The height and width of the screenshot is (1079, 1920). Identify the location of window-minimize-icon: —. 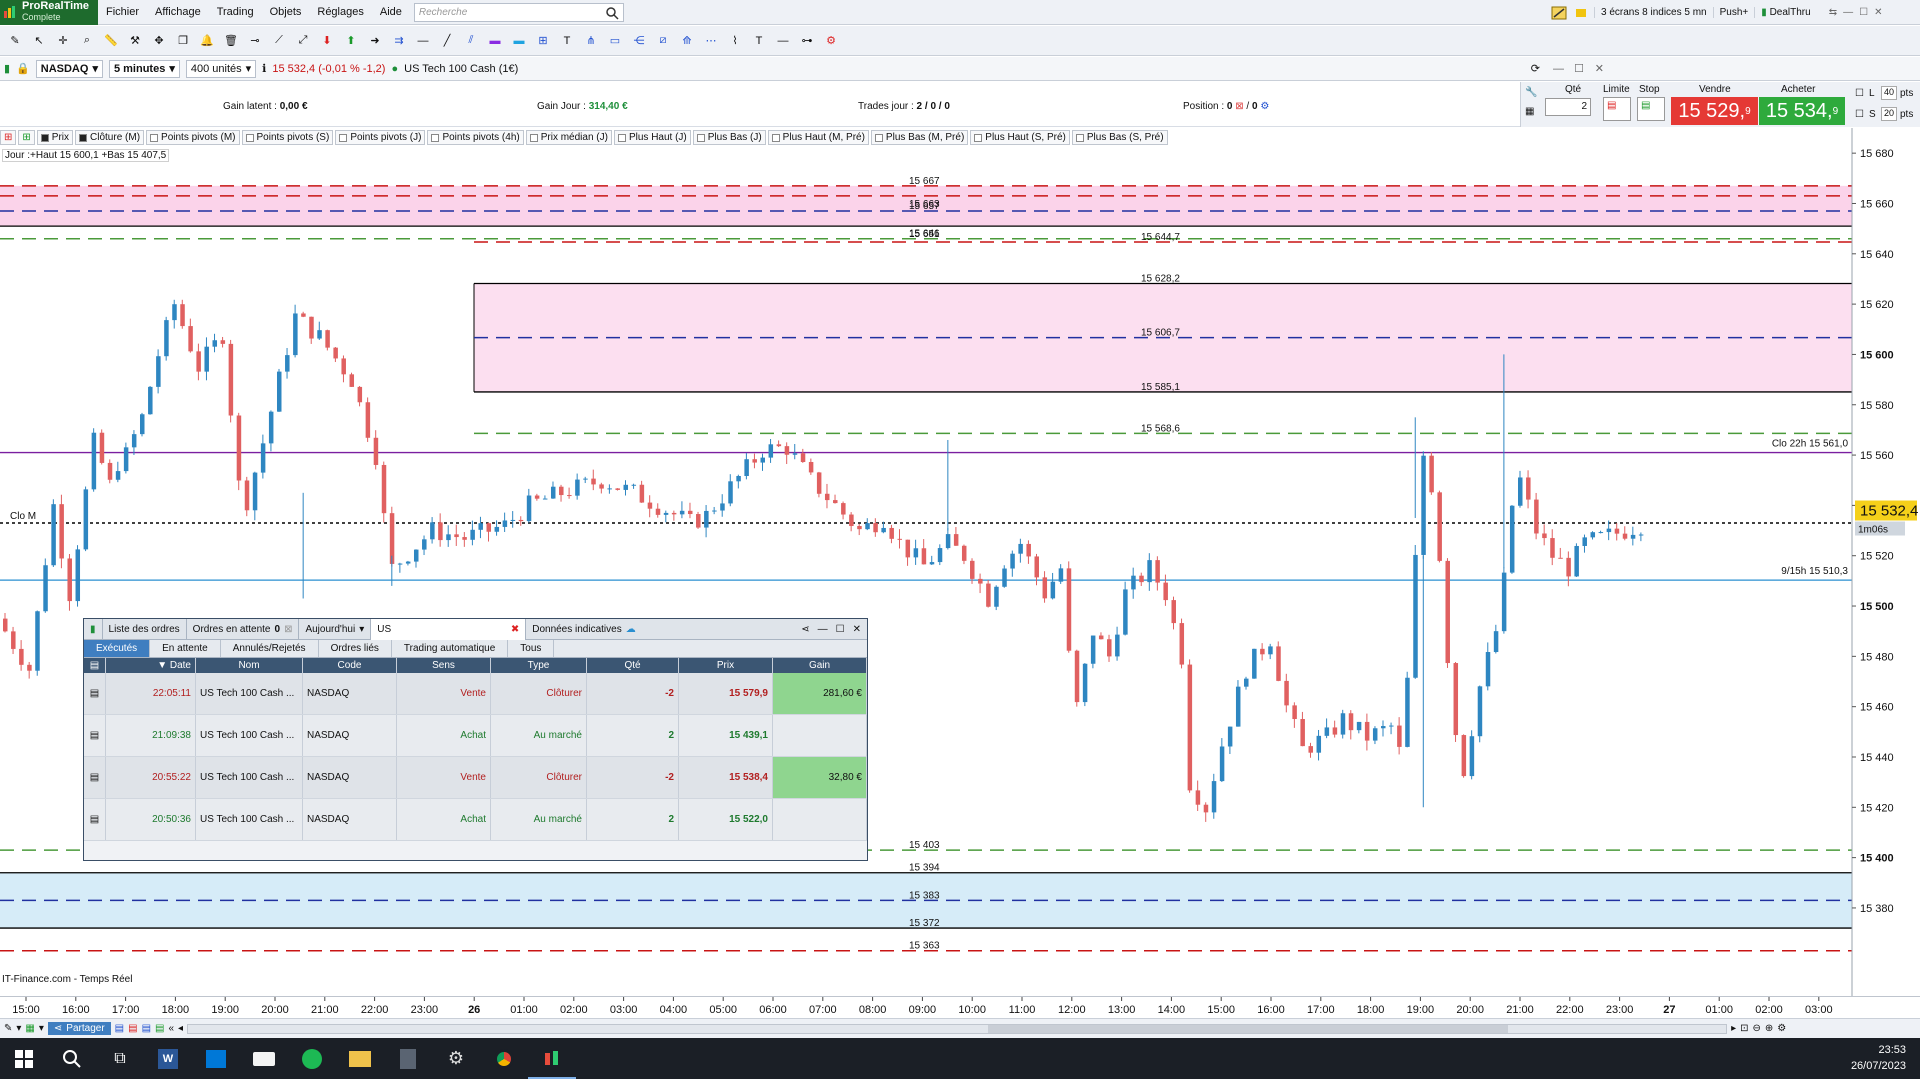
(1848, 12).